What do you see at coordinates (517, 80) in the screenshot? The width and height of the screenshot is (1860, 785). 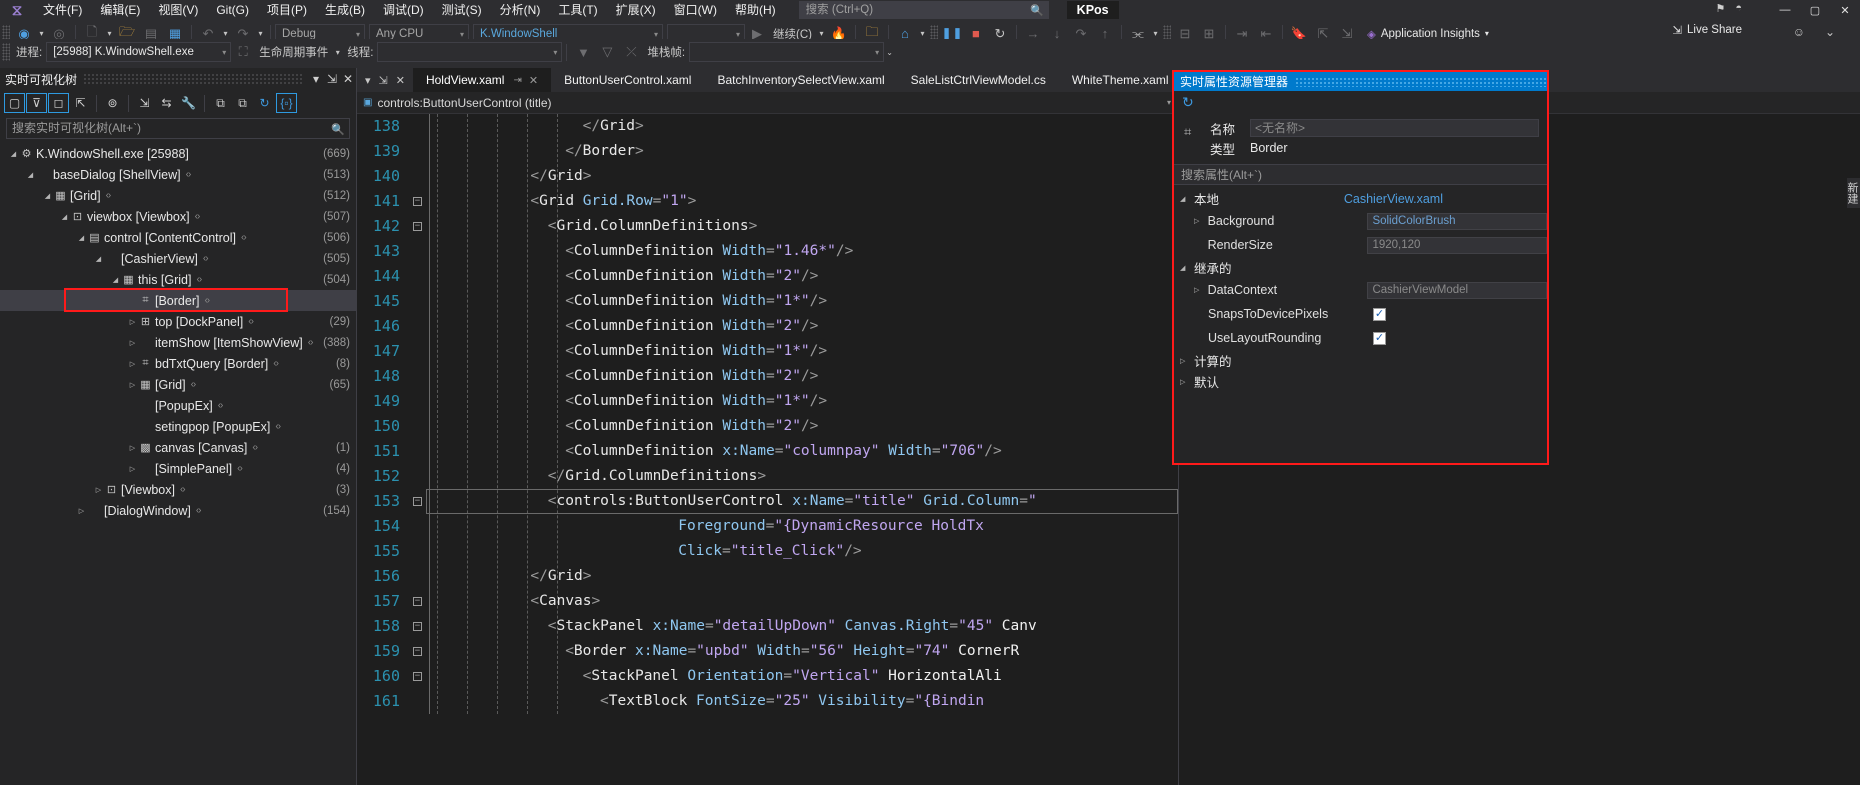 I see `pin-icon: ⇥` at bounding box center [517, 80].